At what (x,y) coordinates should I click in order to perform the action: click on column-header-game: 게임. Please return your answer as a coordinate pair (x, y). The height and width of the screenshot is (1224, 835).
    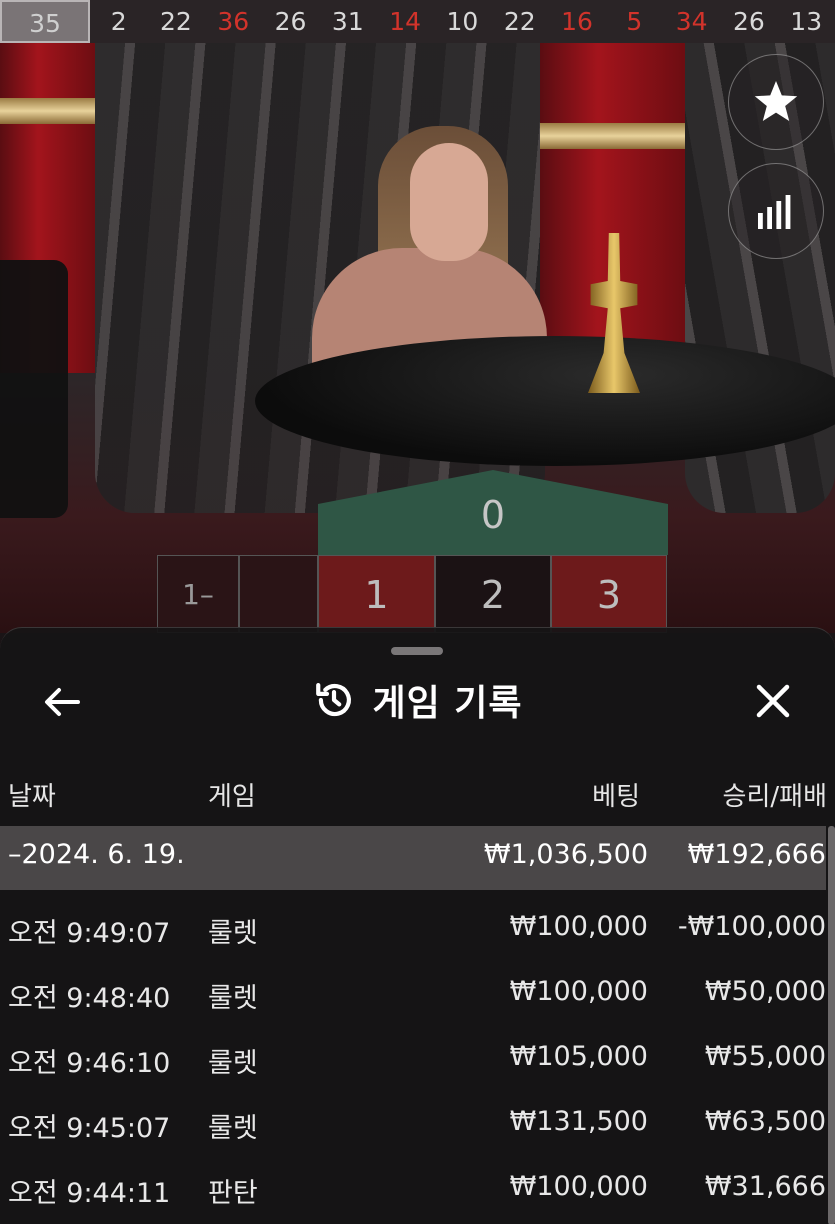
    Looking at the image, I should click on (232, 797).